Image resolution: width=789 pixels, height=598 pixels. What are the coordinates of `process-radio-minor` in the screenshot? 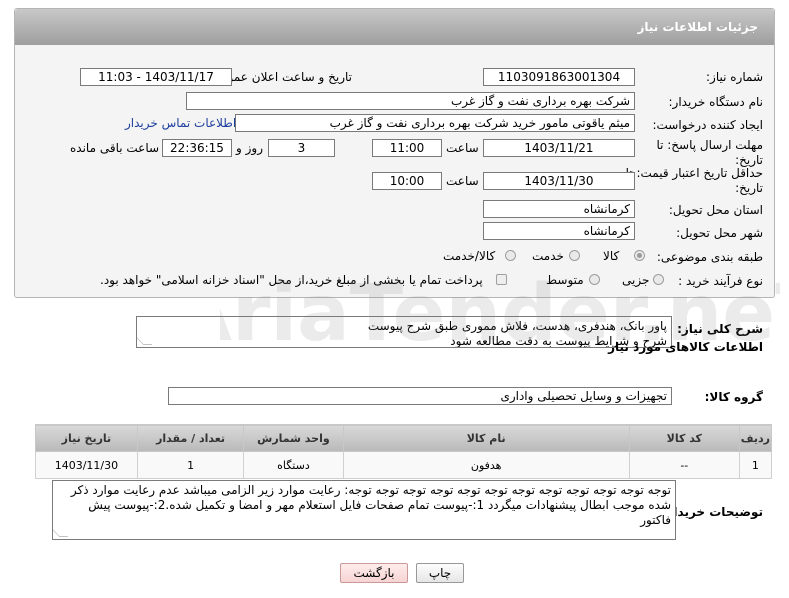 It's located at (658, 279).